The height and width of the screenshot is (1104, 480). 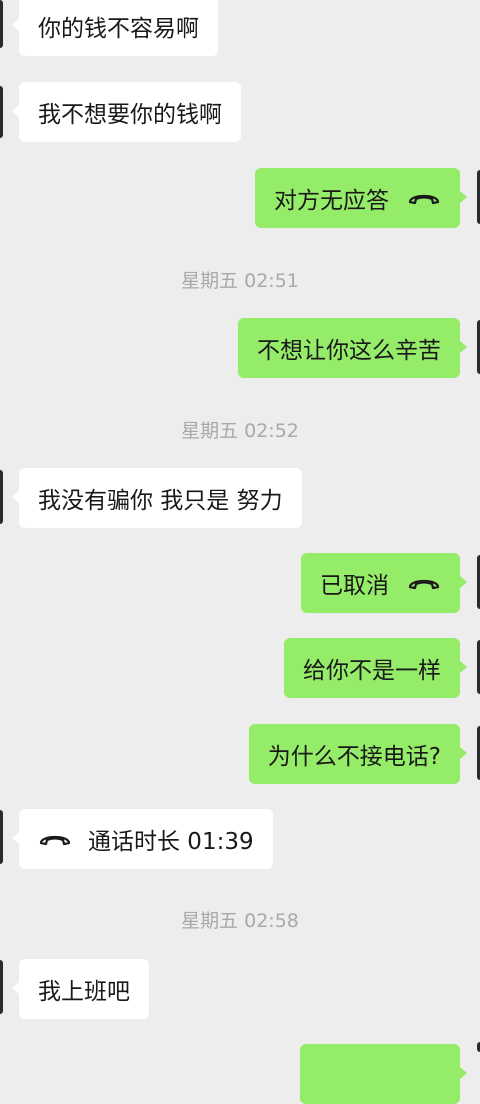 I want to click on timestamp: 星期五 02:58, so click(x=240, y=921).